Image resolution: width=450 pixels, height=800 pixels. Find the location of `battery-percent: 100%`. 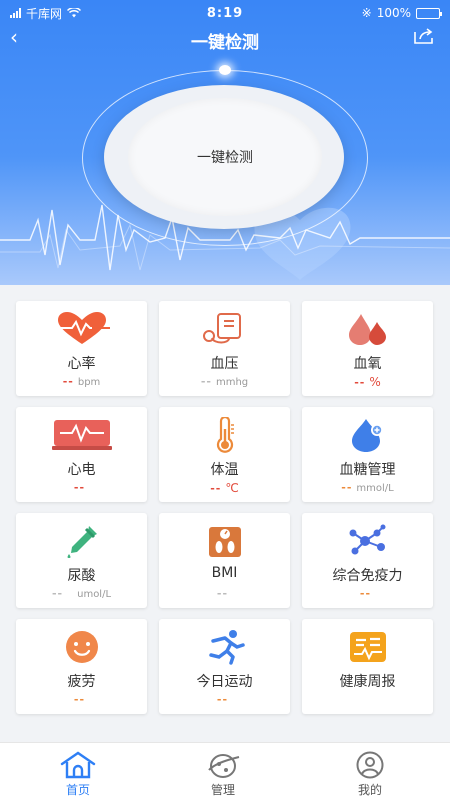

battery-percent: 100% is located at coordinates (393, 13).